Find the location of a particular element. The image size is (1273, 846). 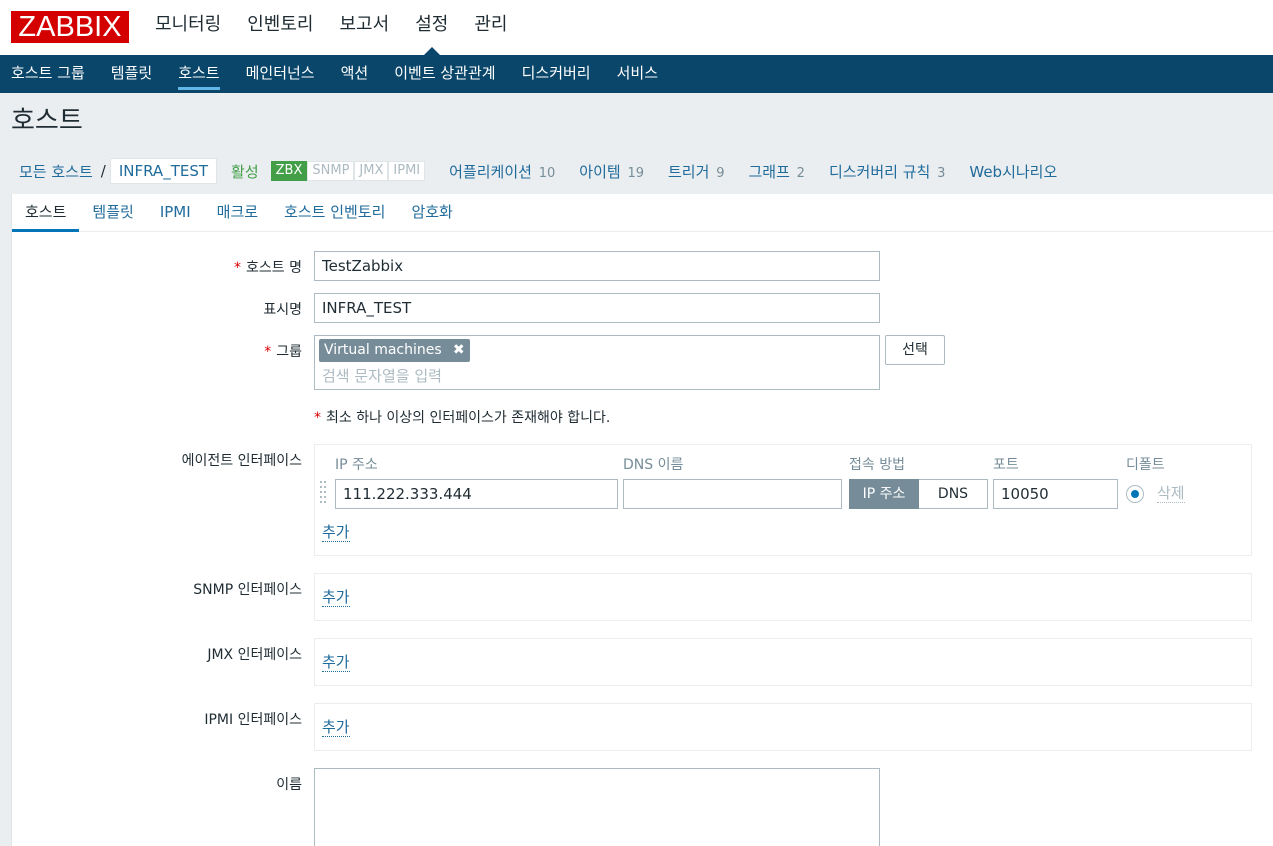

nav-triggers: 트리거 9 is located at coordinates (696, 171).